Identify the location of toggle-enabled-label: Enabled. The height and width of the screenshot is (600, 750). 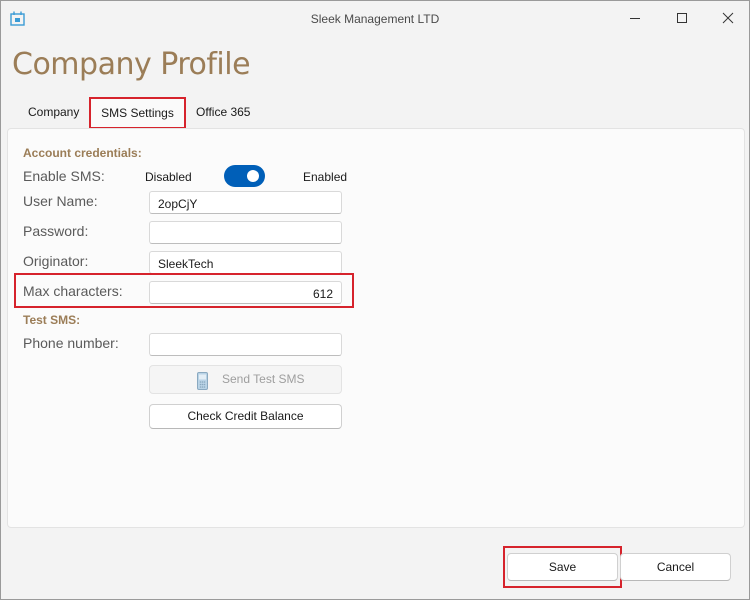
(325, 177).